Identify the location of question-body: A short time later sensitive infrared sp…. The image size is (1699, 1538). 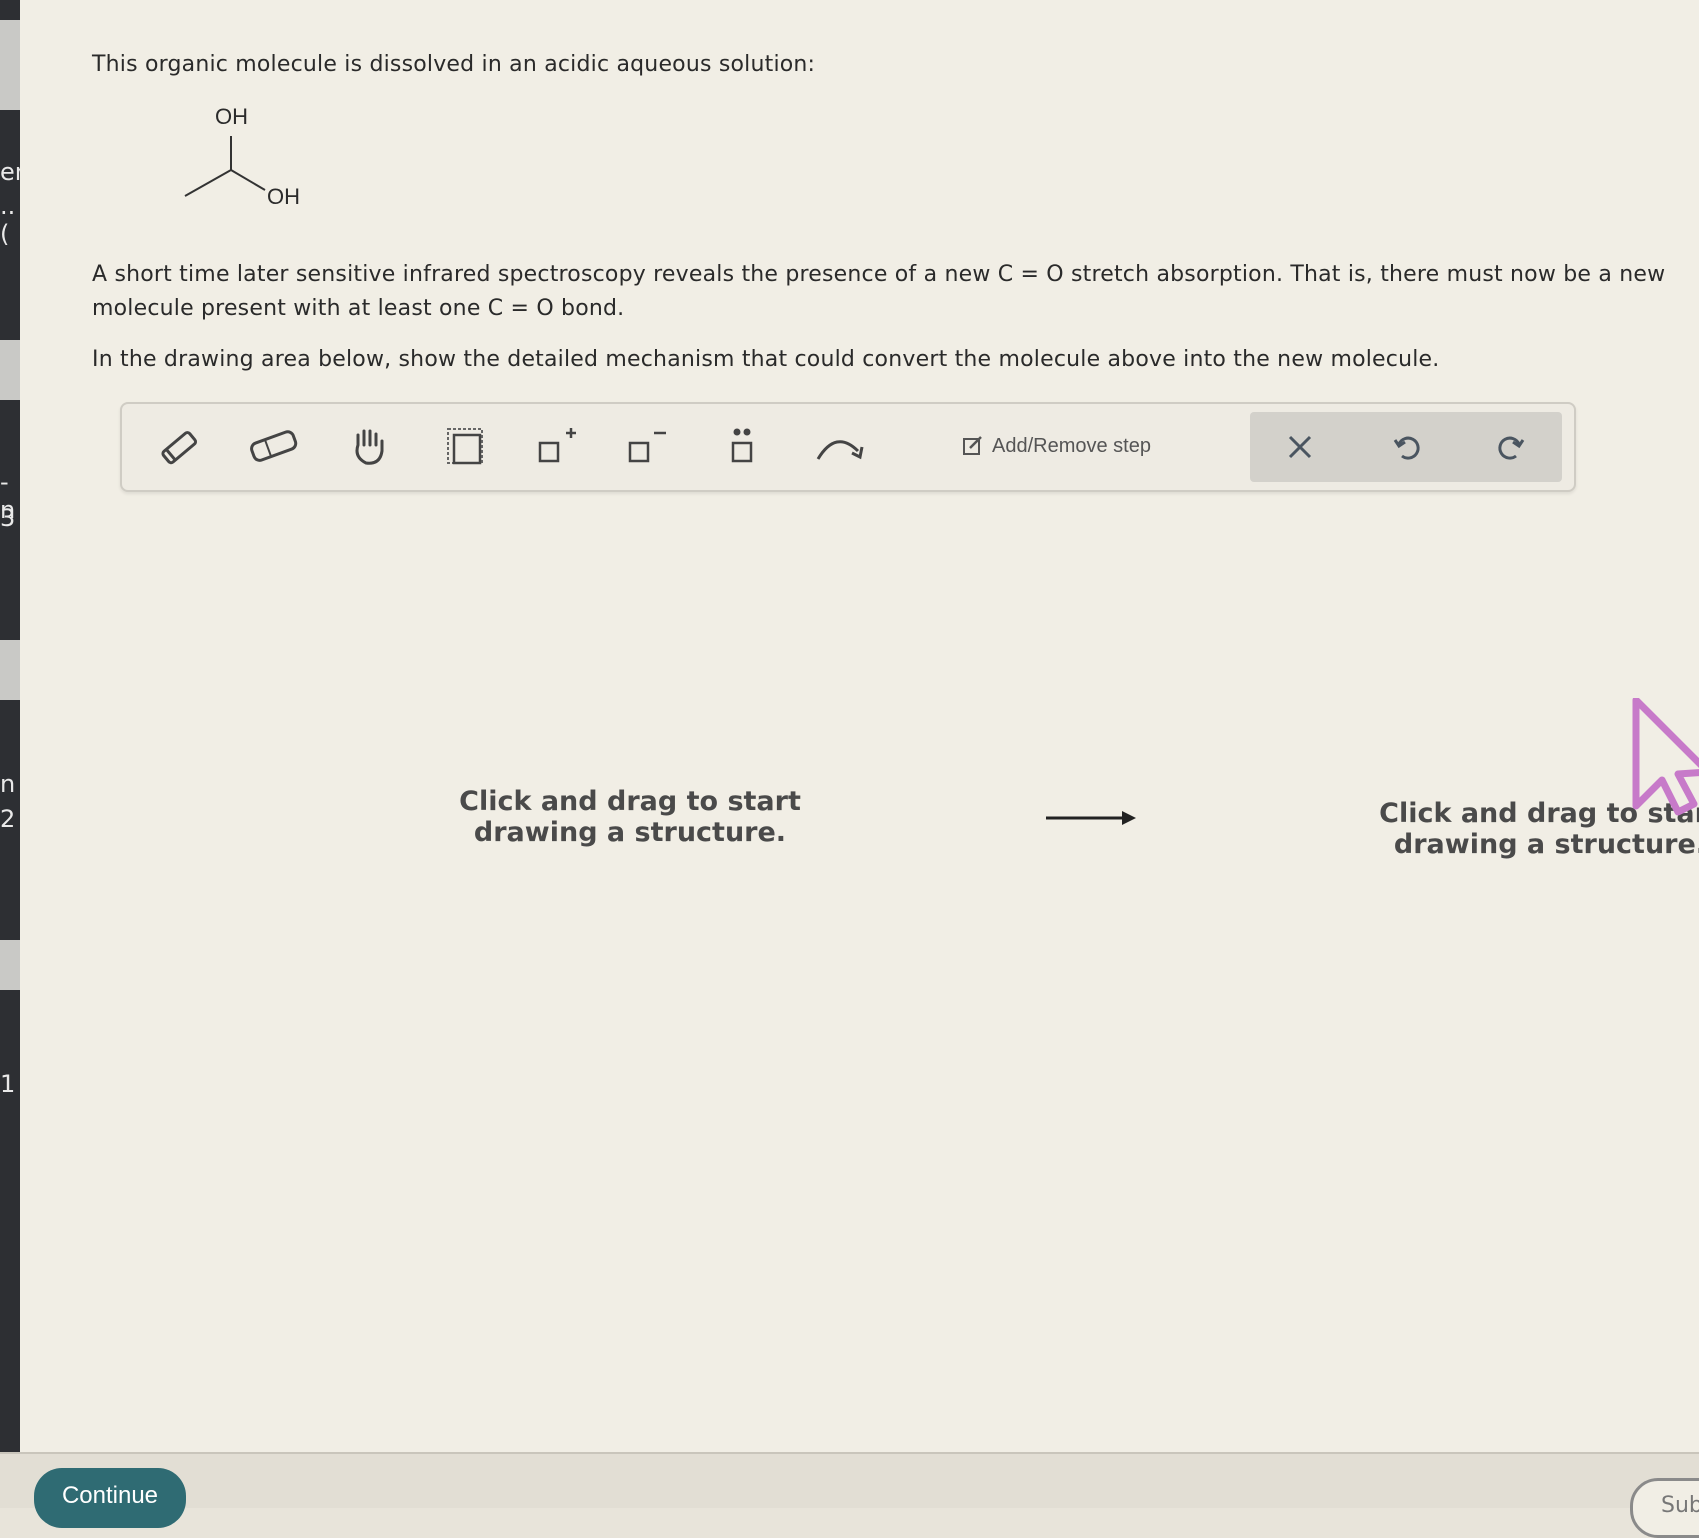
(879, 291).